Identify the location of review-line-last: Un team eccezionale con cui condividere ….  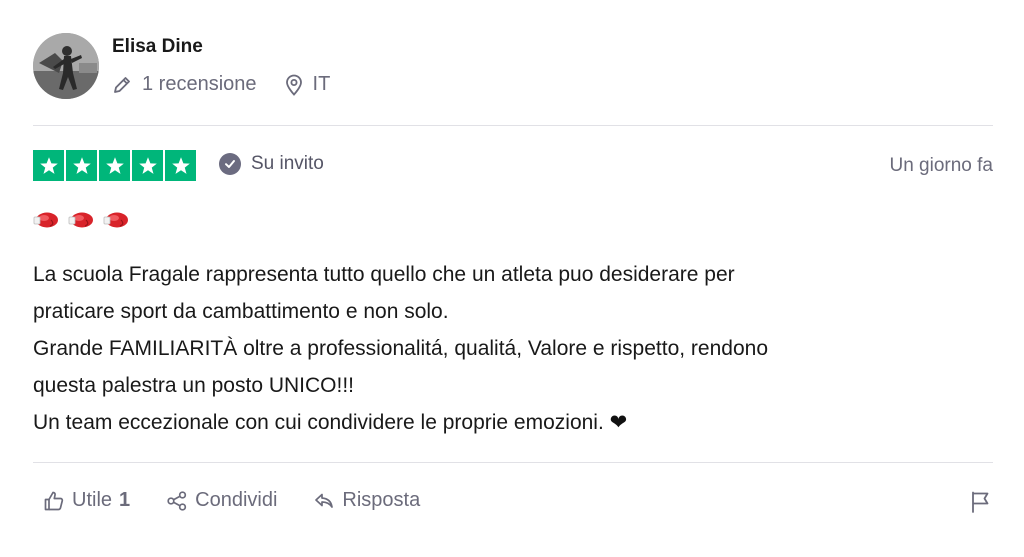
(513, 422).